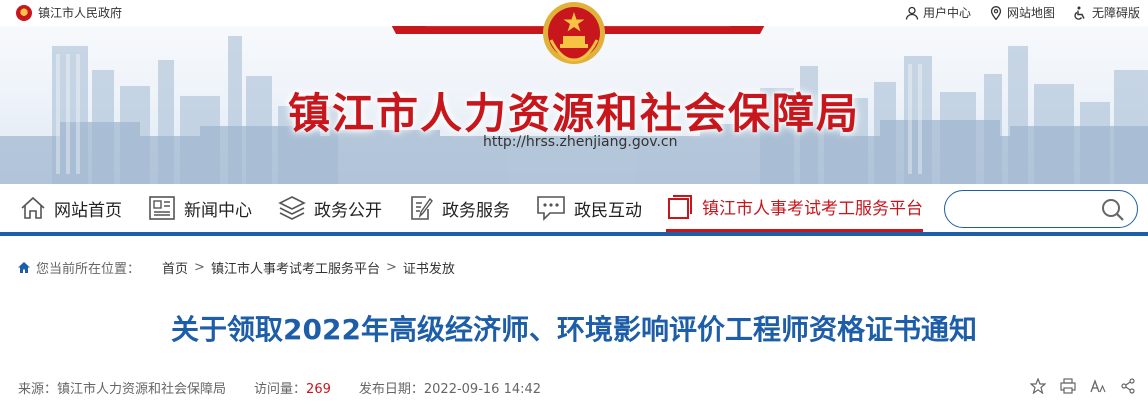  I want to click on date-info: 发布日期：2022-09-16 14:42, so click(450, 387).